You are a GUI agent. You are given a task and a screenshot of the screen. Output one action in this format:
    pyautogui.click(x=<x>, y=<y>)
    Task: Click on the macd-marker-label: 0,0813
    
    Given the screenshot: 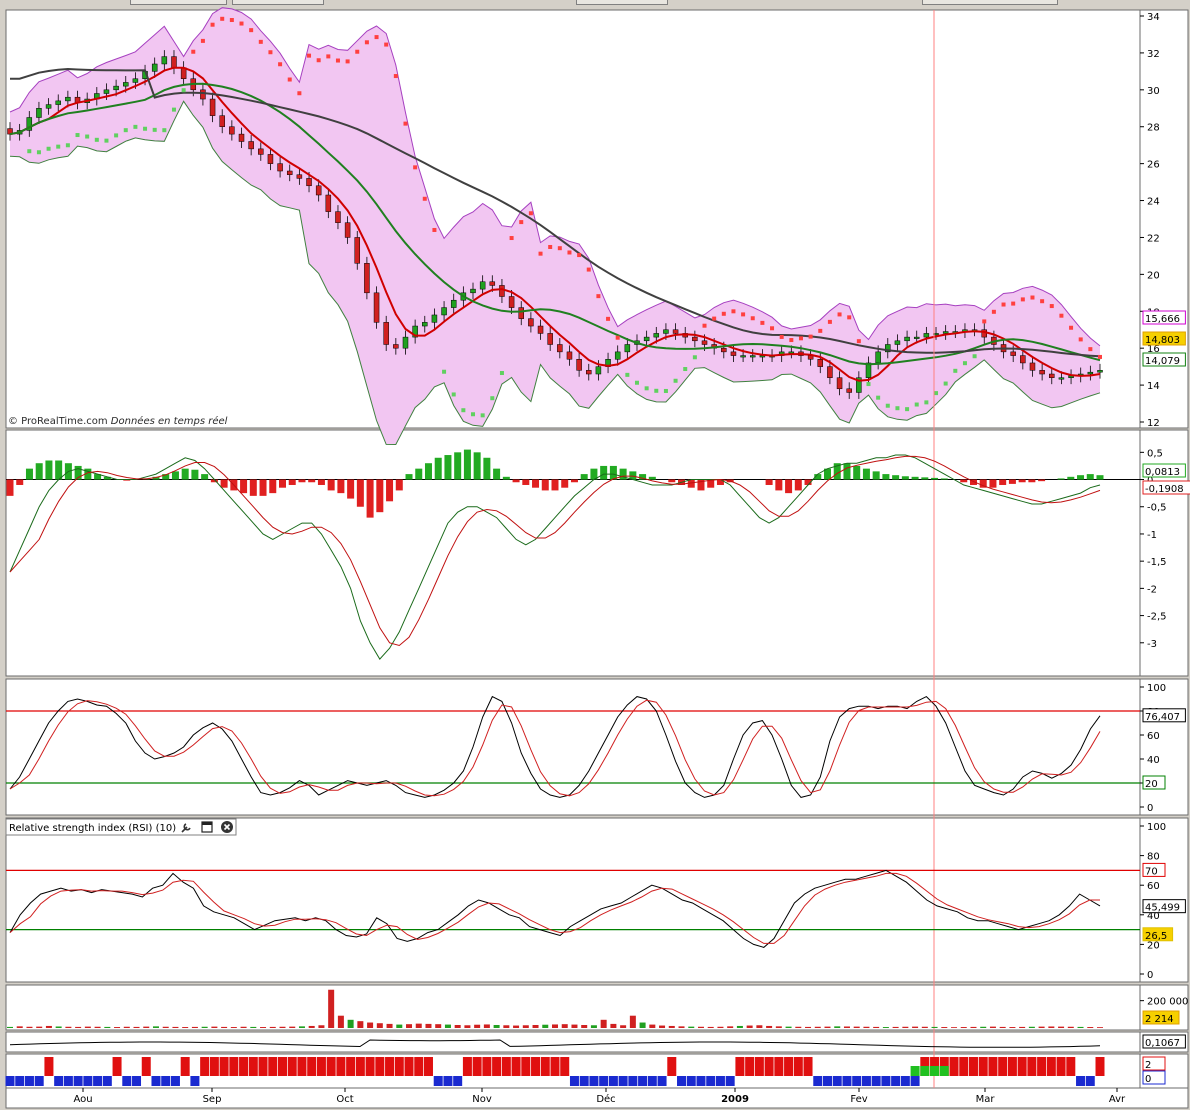 What is the action you would take?
    pyautogui.click(x=1162, y=472)
    